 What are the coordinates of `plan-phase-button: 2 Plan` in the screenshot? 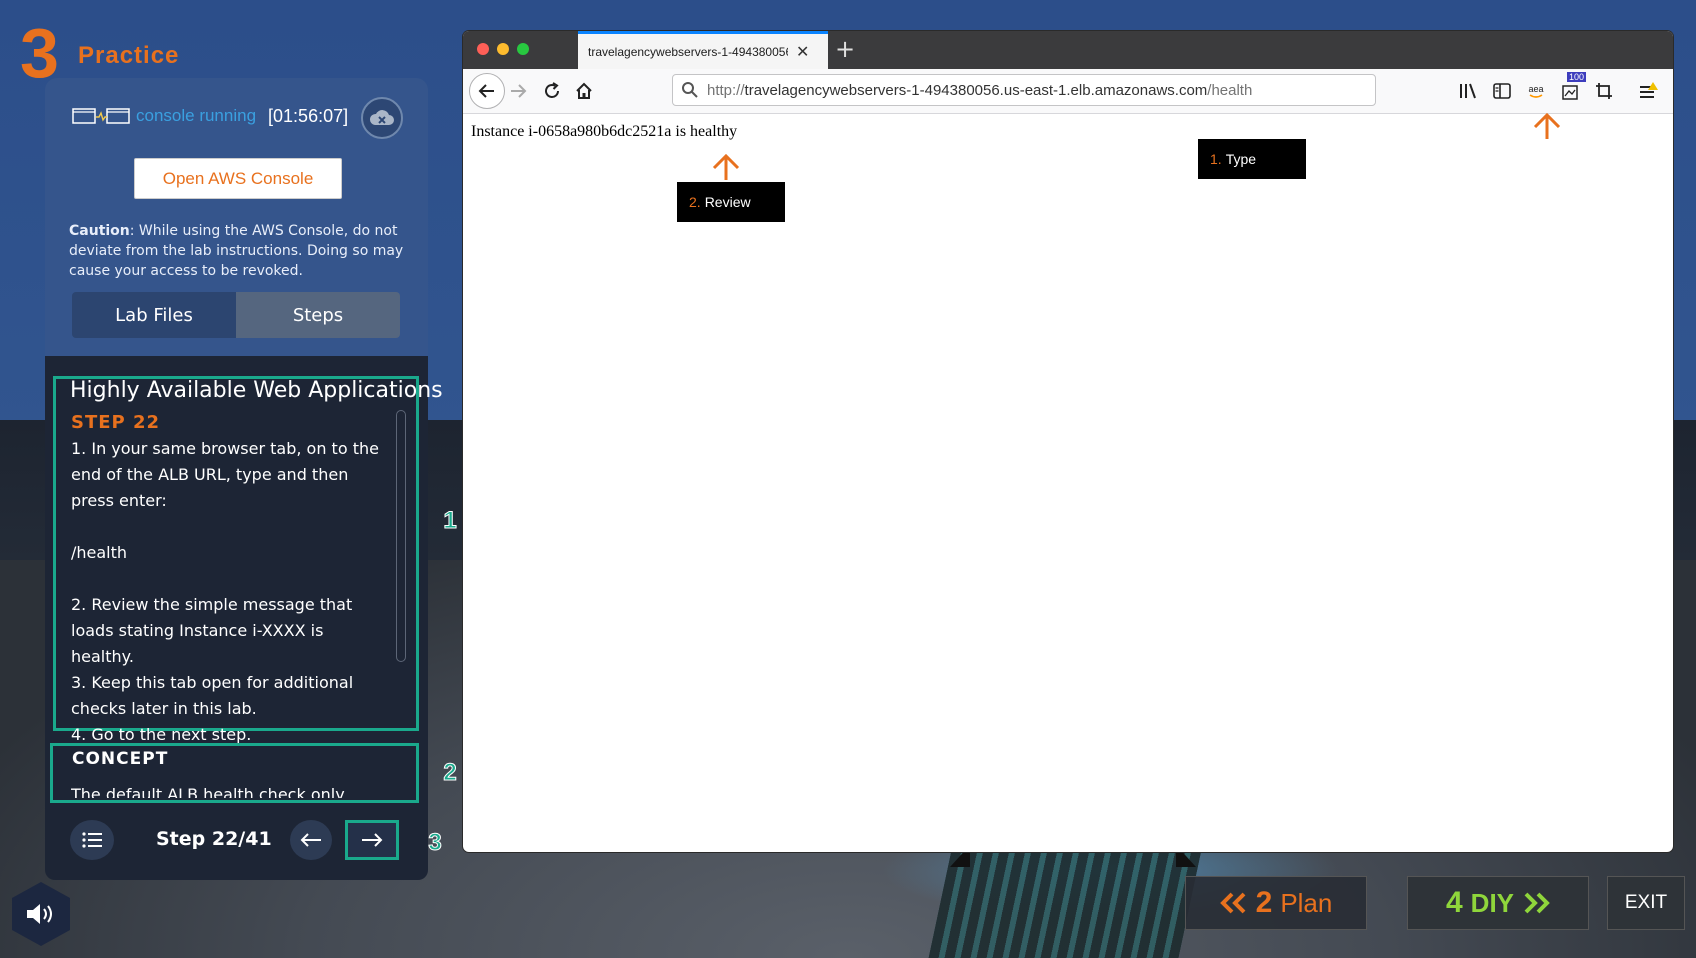 It's located at (1276, 903).